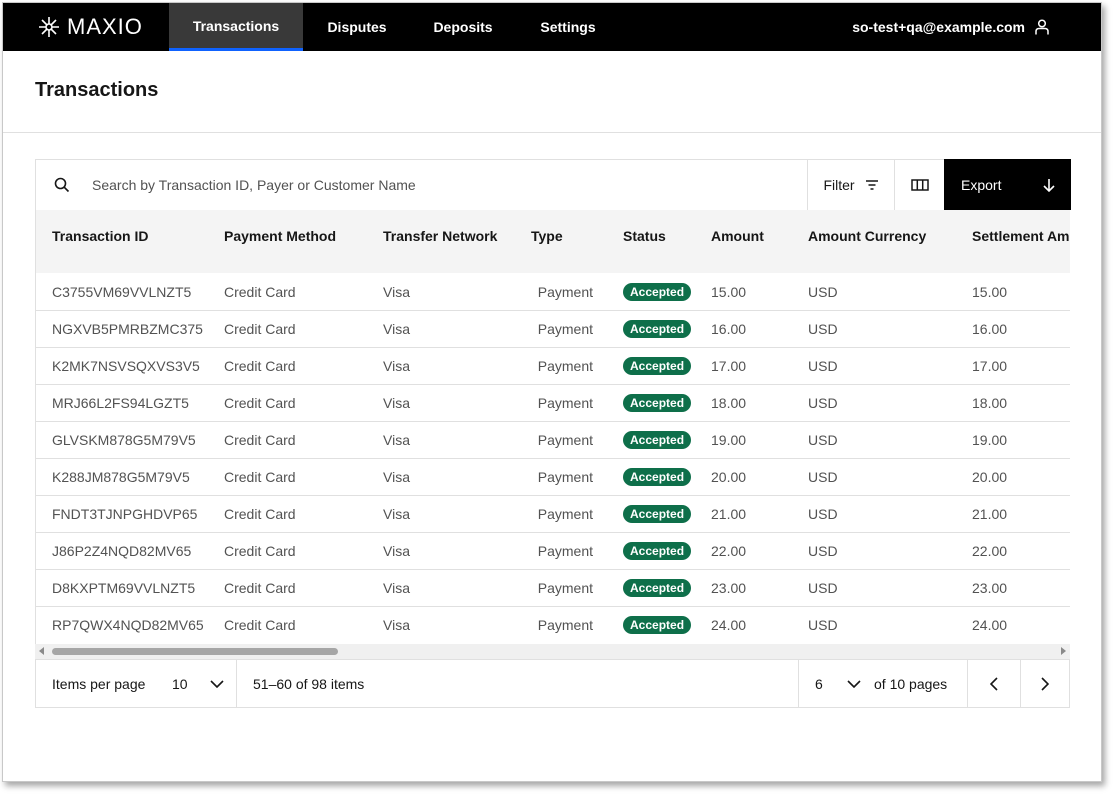  What do you see at coordinates (743, 241) in the screenshot?
I see `column-header: Amount` at bounding box center [743, 241].